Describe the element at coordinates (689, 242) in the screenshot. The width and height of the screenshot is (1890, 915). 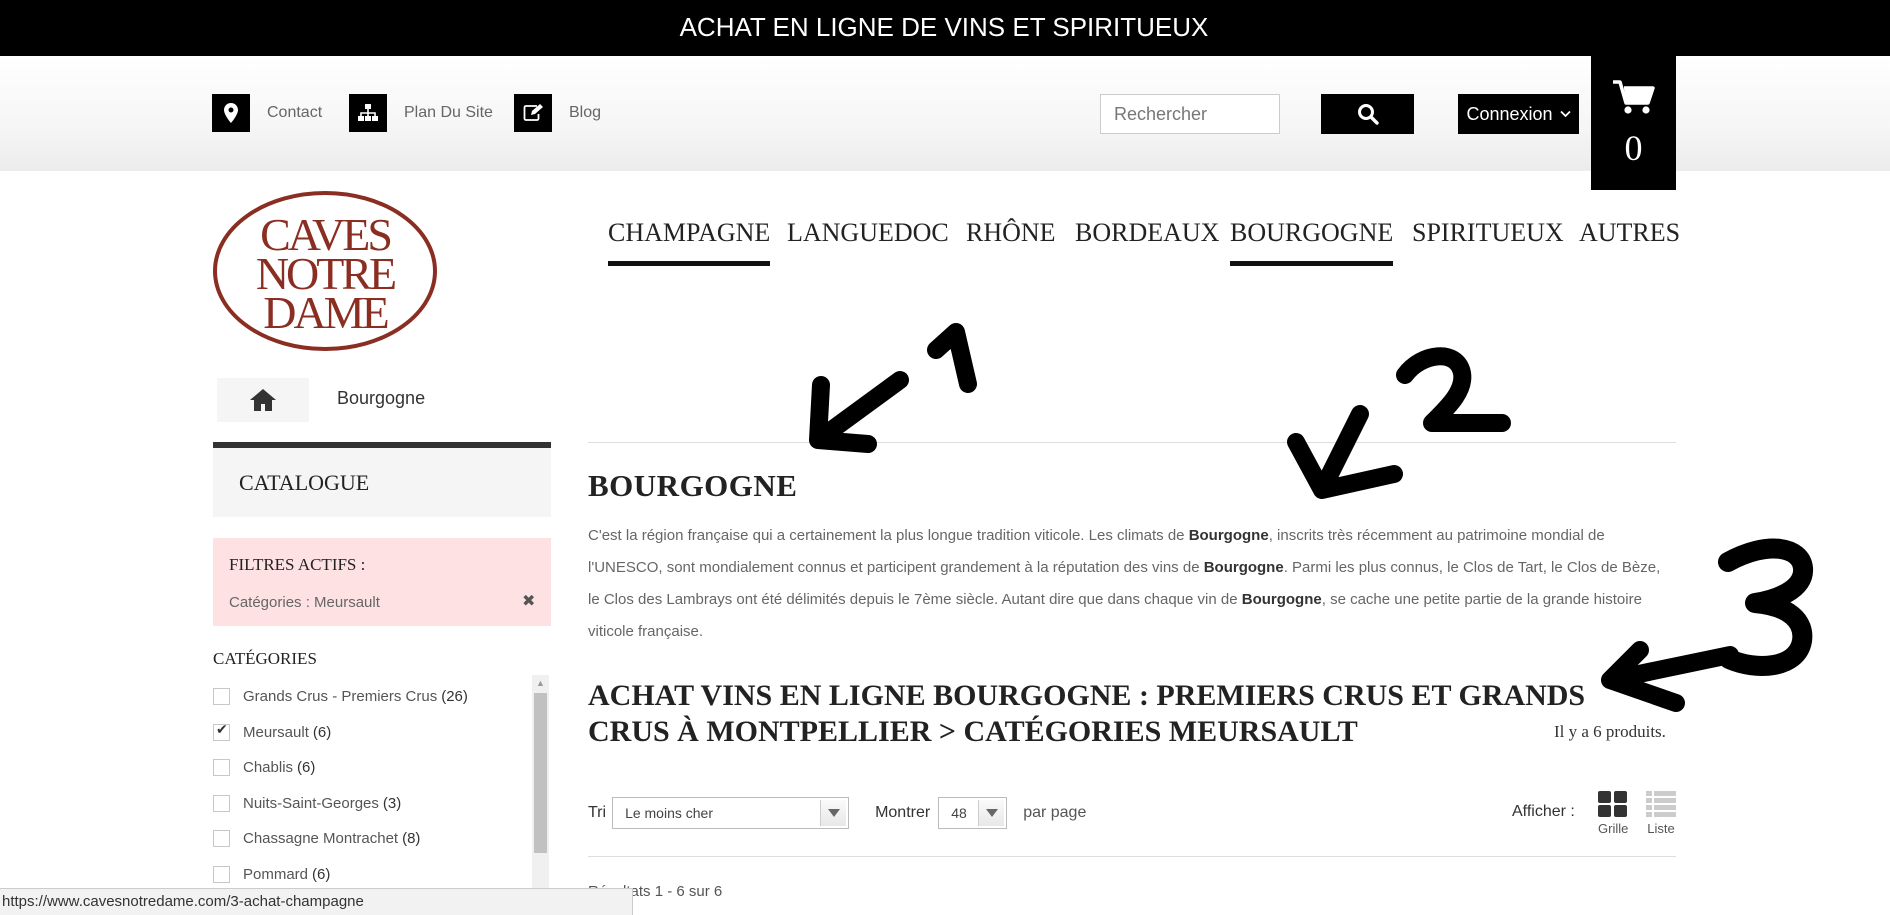
I see `nav-champagne: CHAMPAGNE` at that location.